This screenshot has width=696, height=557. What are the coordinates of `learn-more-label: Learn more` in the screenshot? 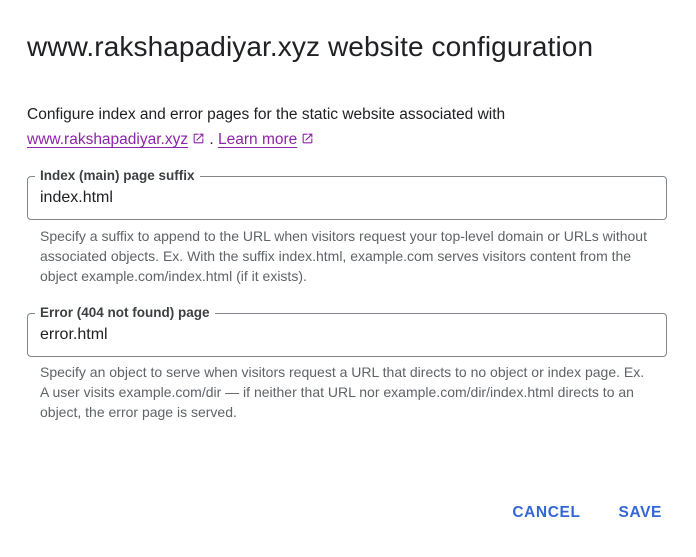 It's located at (258, 139).